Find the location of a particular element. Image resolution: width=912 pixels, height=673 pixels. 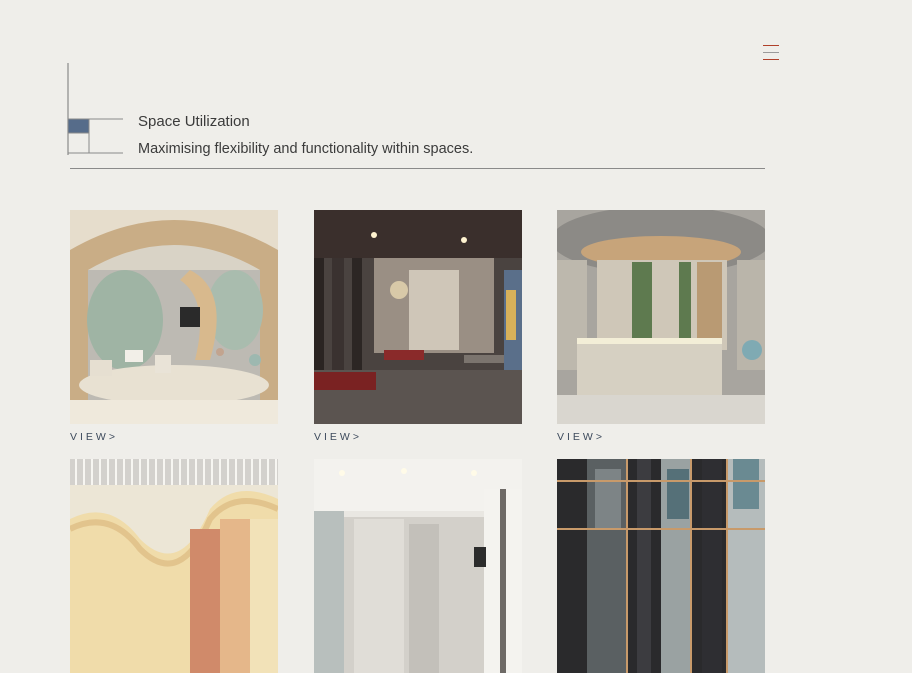

glass-screen-partition-image is located at coordinates (661, 566).